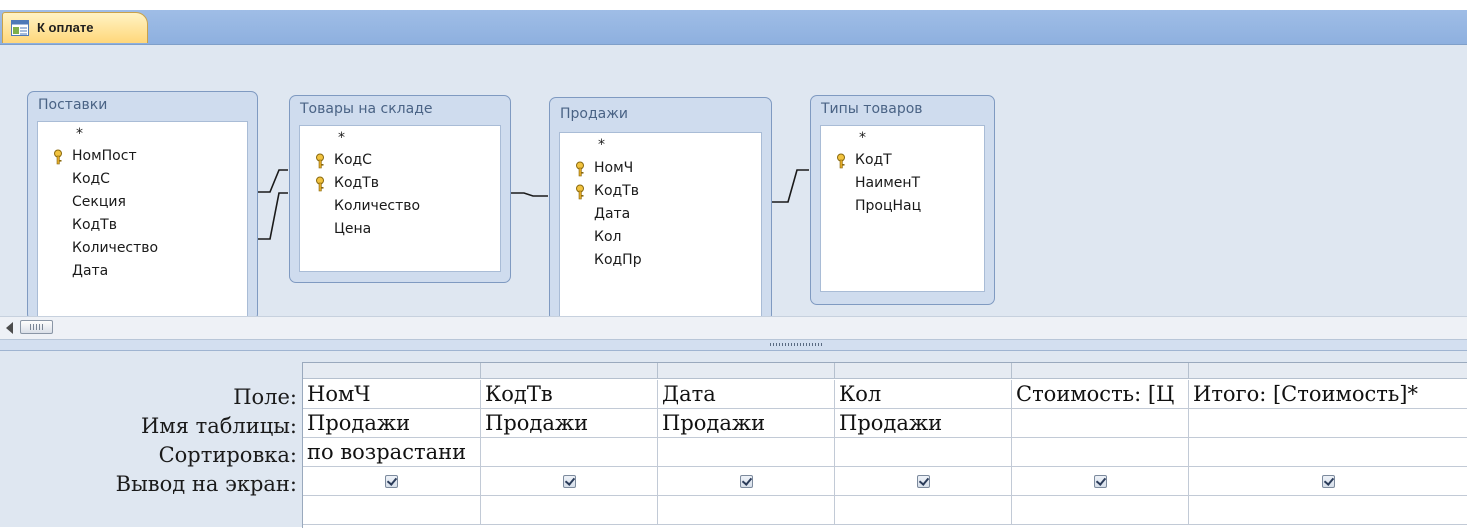 Image resolution: width=1467 pixels, height=528 pixels. Describe the element at coordinates (923, 394) in the screenshot. I see `field-cell: Кол` at that location.